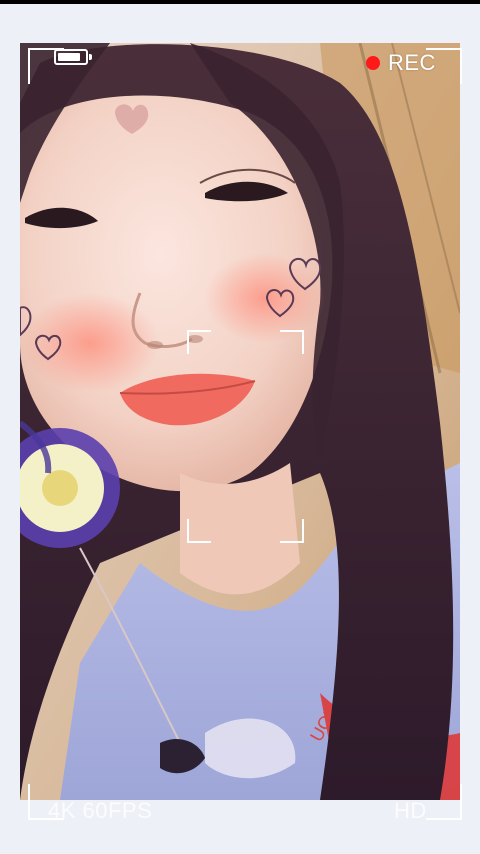  What do you see at coordinates (69, 57) in the screenshot?
I see `battery-level-fill` at bounding box center [69, 57].